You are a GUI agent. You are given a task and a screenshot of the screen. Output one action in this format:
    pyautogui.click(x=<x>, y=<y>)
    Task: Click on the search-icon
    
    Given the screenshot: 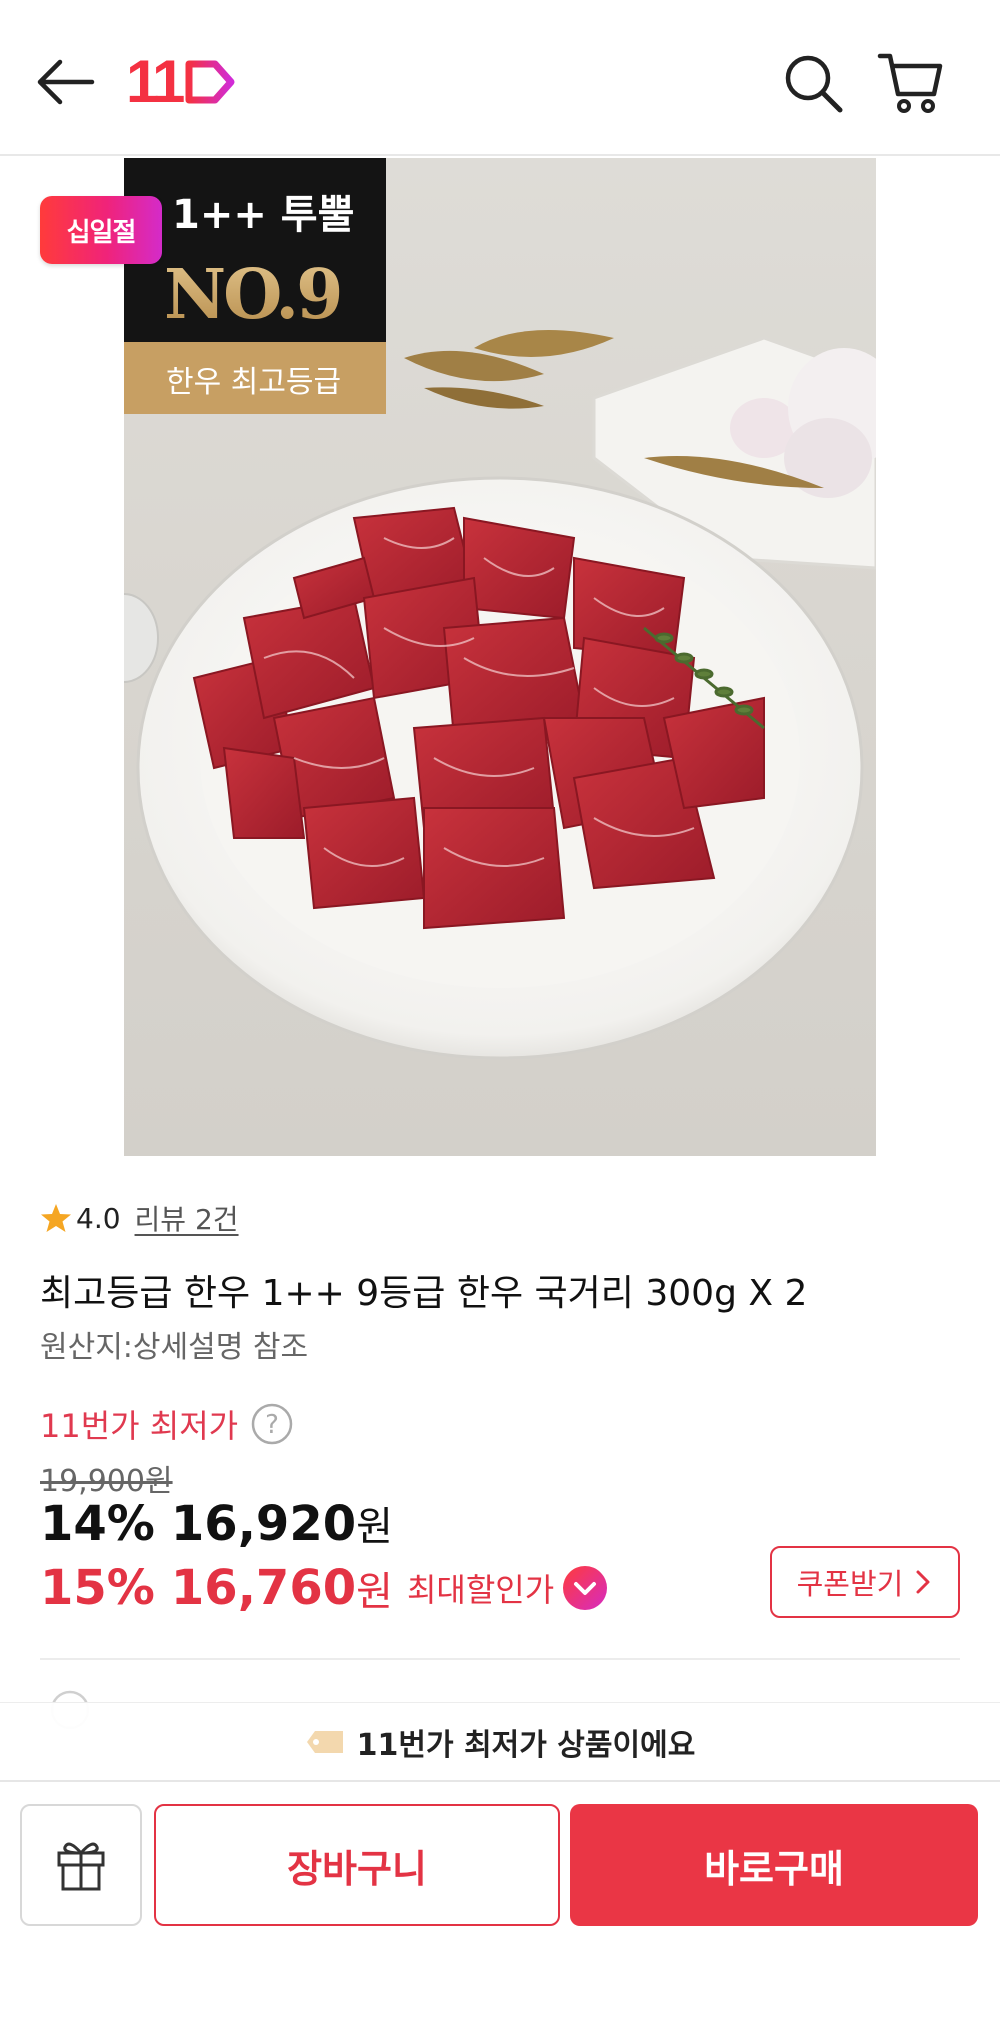 What is the action you would take?
    pyautogui.click(x=813, y=83)
    